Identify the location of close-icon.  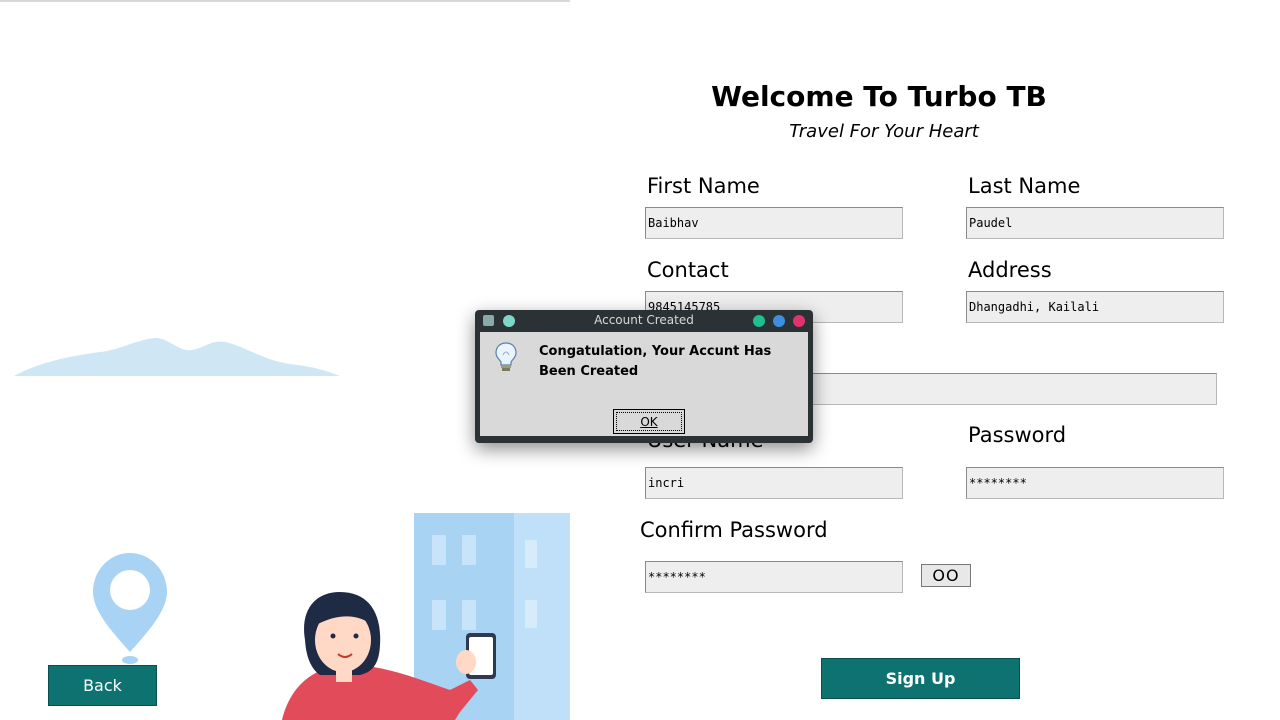
(799, 321).